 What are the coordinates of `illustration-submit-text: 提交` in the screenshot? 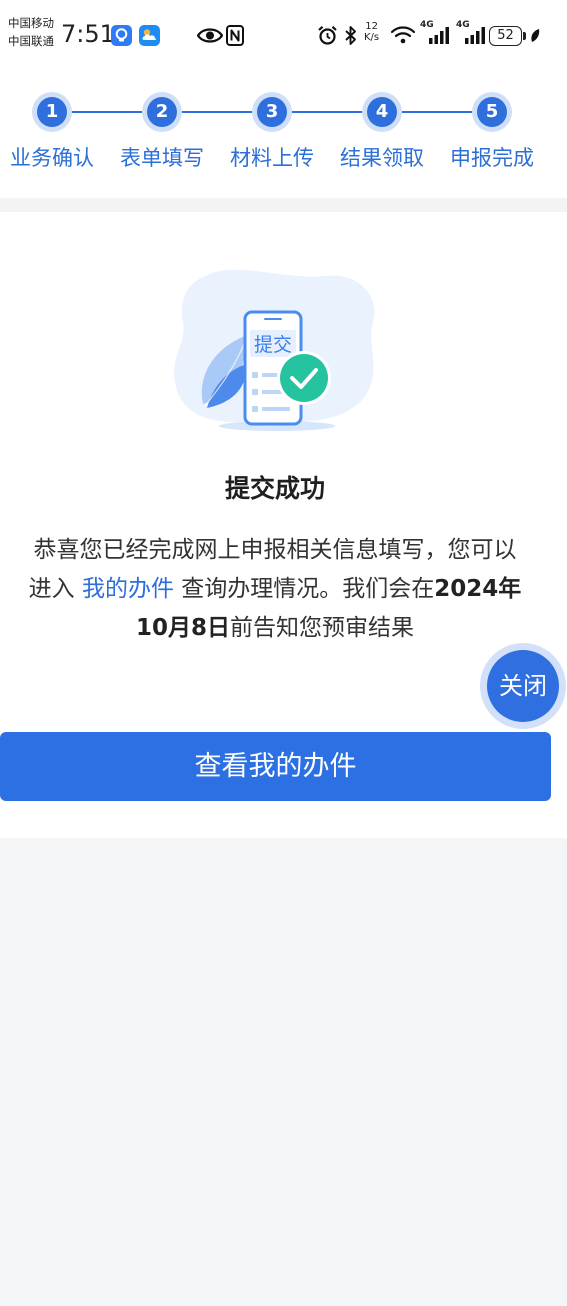 It's located at (273, 345).